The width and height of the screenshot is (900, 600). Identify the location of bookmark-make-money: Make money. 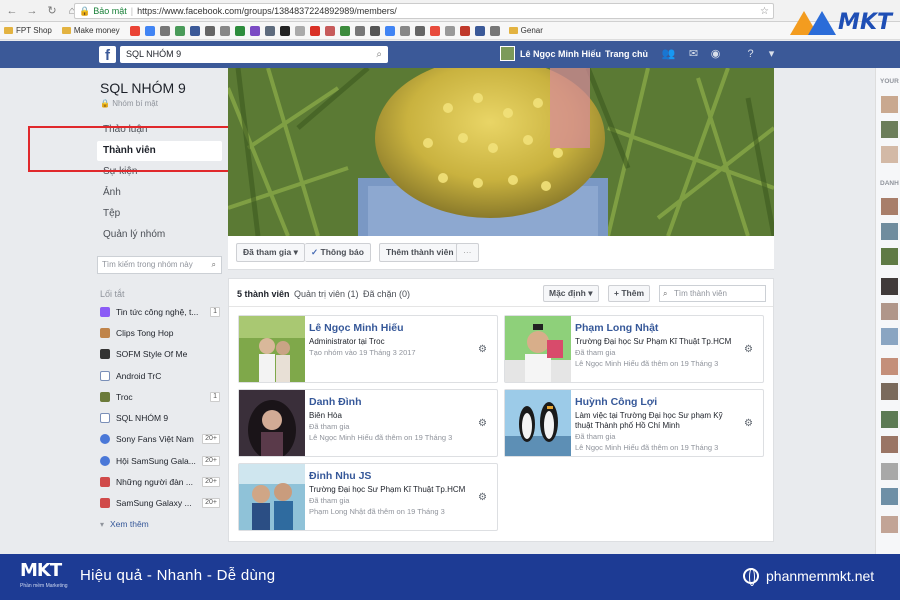
(90, 30).